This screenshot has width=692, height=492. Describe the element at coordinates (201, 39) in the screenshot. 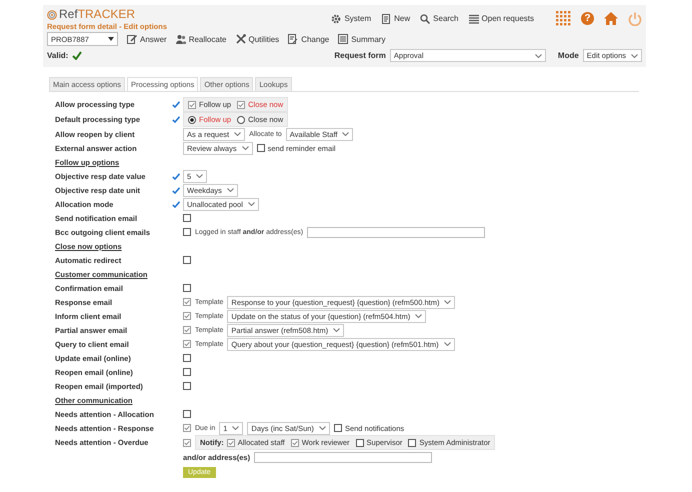

I see `toolbar-button: Reallocate` at that location.